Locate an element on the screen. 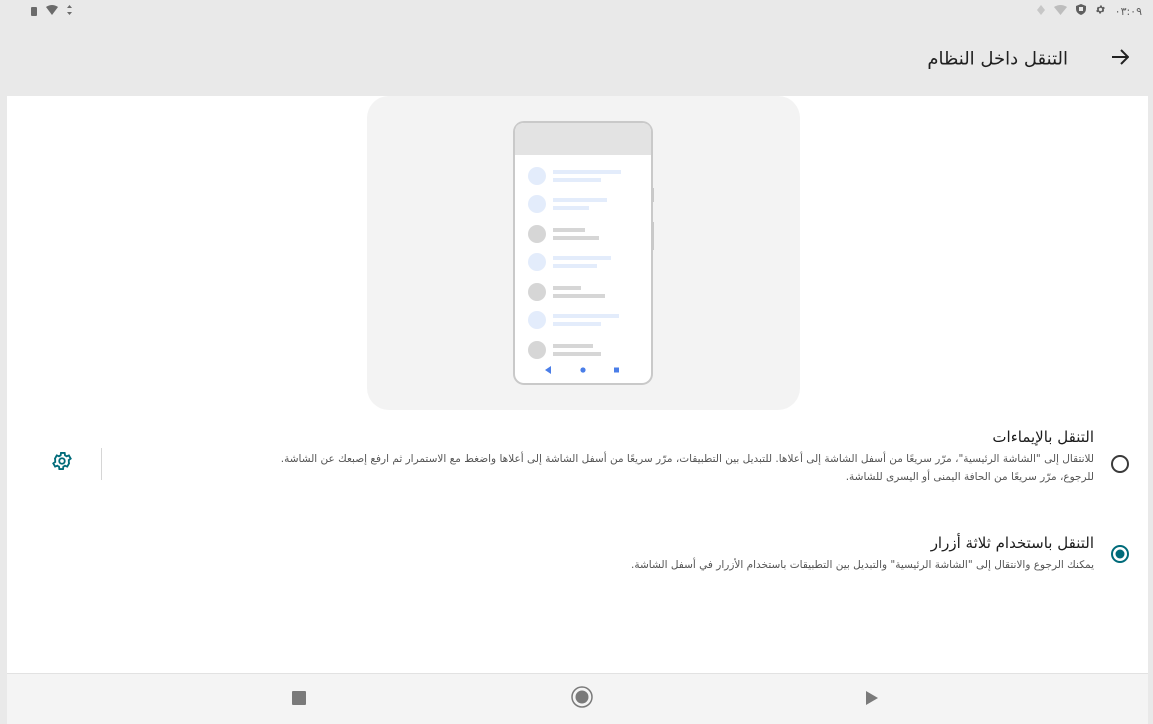 The width and height of the screenshot is (1153, 724). arrow-back-icon is located at coordinates (1120, 59).